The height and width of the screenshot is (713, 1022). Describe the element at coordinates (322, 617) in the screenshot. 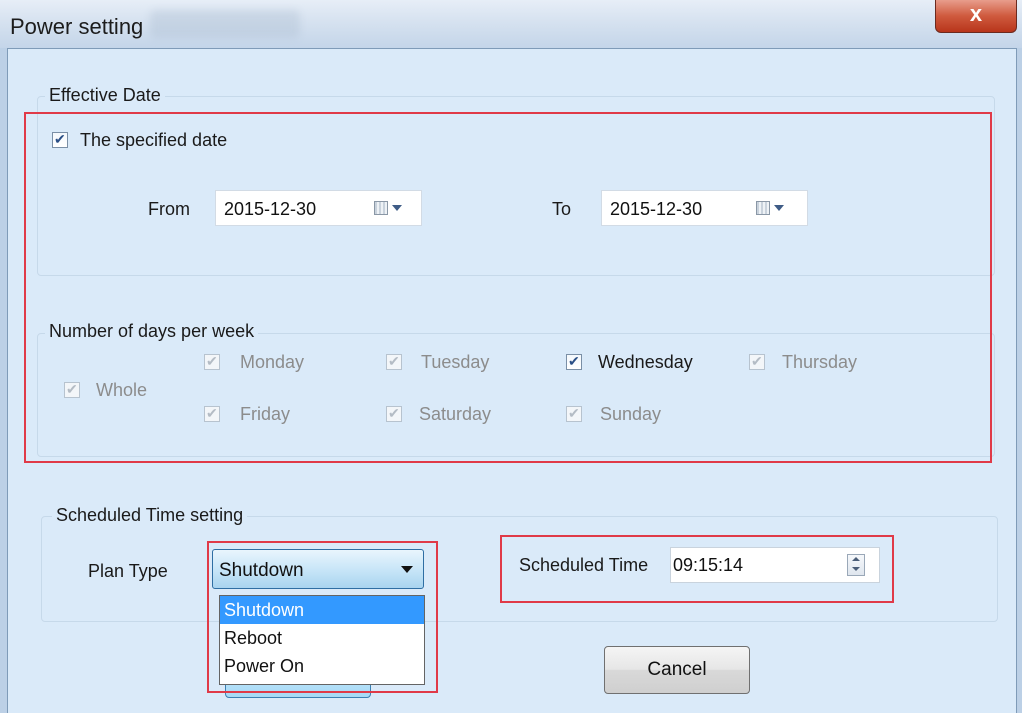

I see `highlight-box-plan-type` at that location.